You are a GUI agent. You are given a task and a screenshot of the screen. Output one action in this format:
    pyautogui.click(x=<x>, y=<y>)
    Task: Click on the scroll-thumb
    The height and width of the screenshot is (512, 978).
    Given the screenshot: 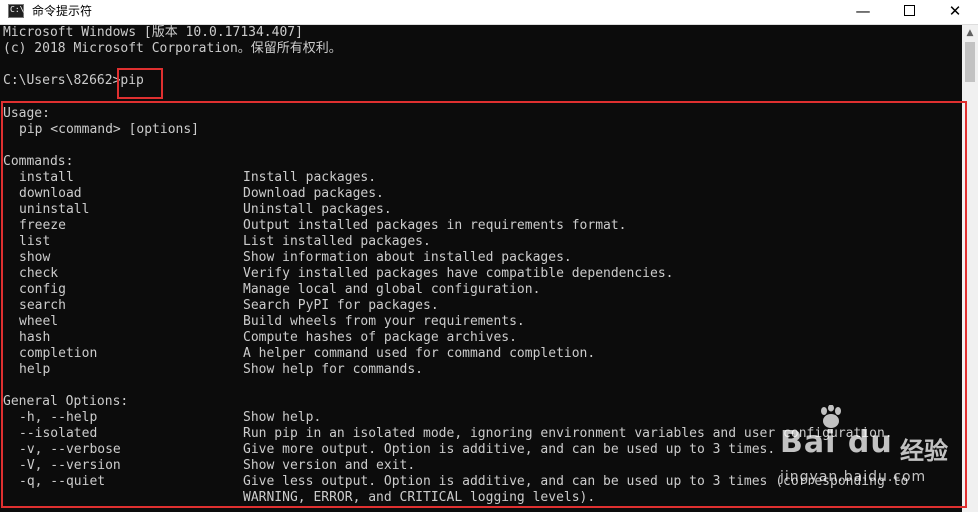 What is the action you would take?
    pyautogui.click(x=970, y=62)
    